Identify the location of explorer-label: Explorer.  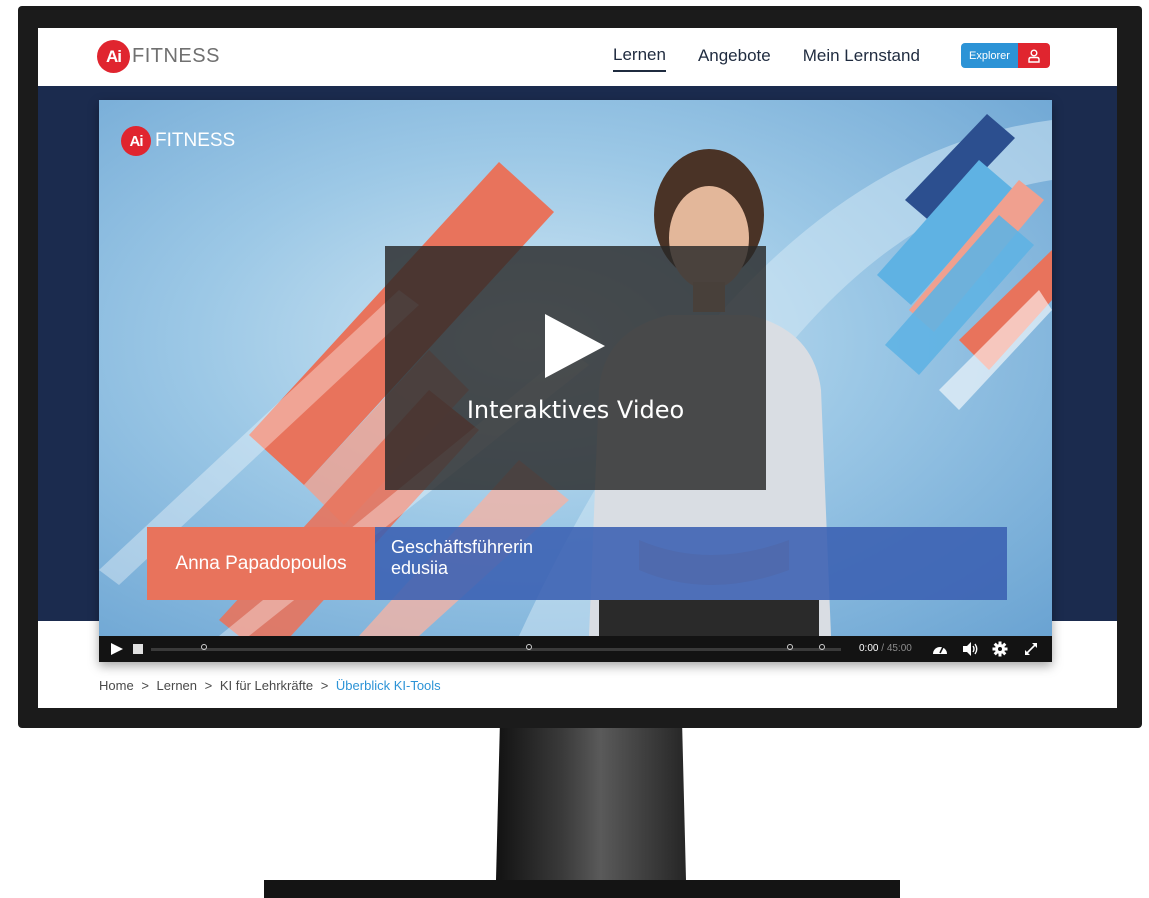
(989, 55).